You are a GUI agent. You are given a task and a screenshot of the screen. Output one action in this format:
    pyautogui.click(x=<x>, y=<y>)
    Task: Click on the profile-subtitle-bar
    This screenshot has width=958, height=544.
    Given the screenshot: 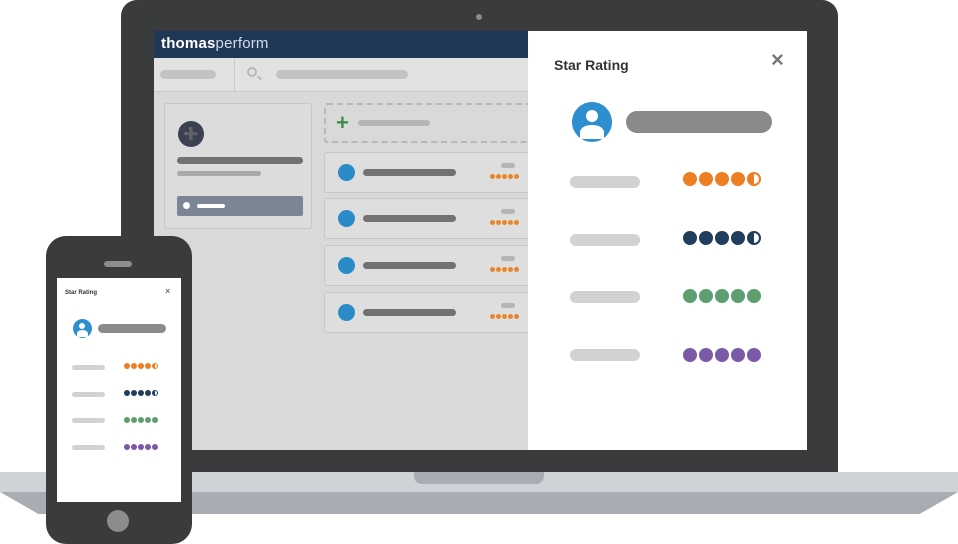 What is the action you would take?
    pyautogui.click(x=219, y=173)
    